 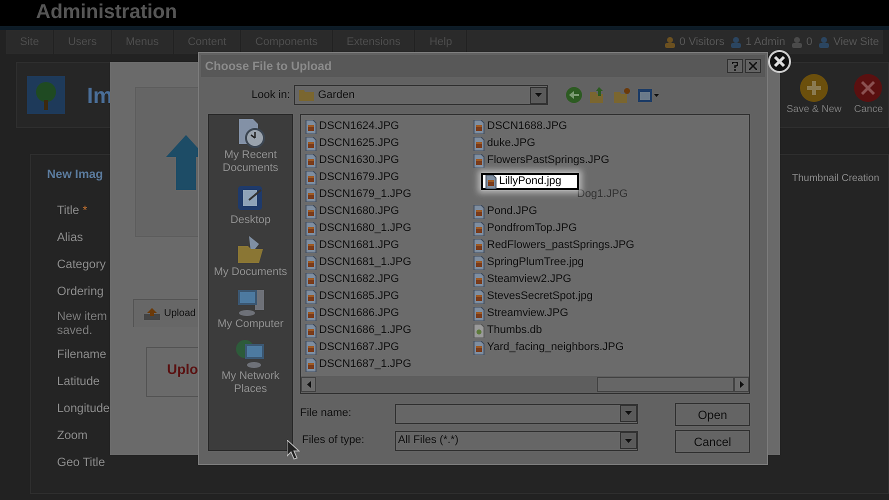 What do you see at coordinates (557, 262) in the screenshot?
I see `file-item: SpringPlumTree.jpg` at bounding box center [557, 262].